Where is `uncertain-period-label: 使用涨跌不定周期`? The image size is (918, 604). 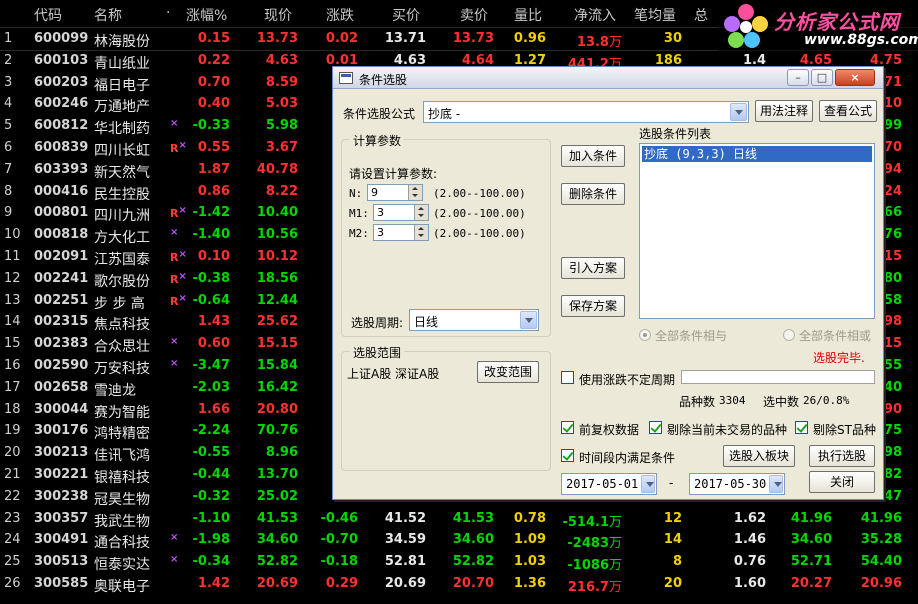 uncertain-period-label: 使用涨跌不定周期 is located at coordinates (627, 380).